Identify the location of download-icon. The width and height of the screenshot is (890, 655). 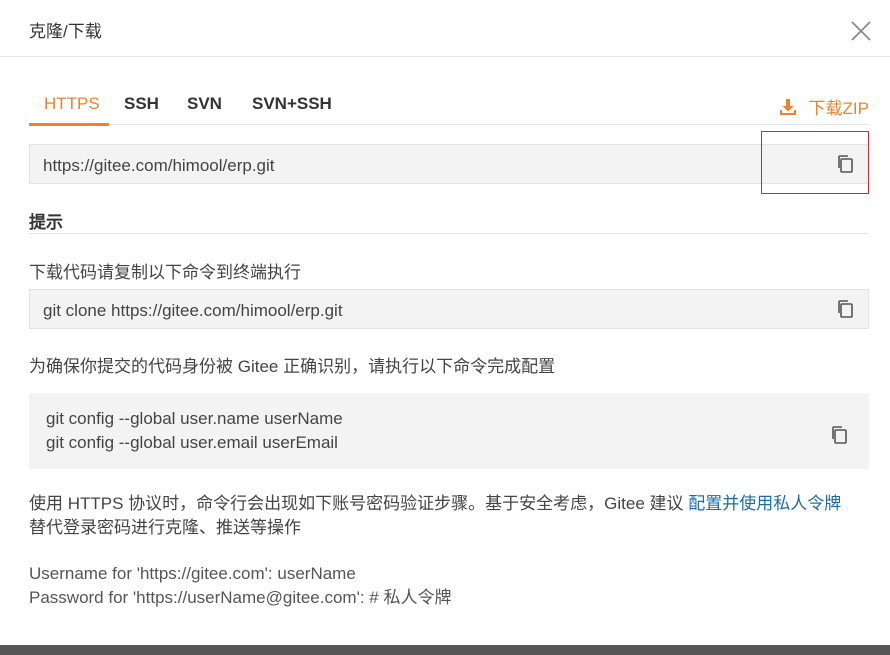
(787, 106).